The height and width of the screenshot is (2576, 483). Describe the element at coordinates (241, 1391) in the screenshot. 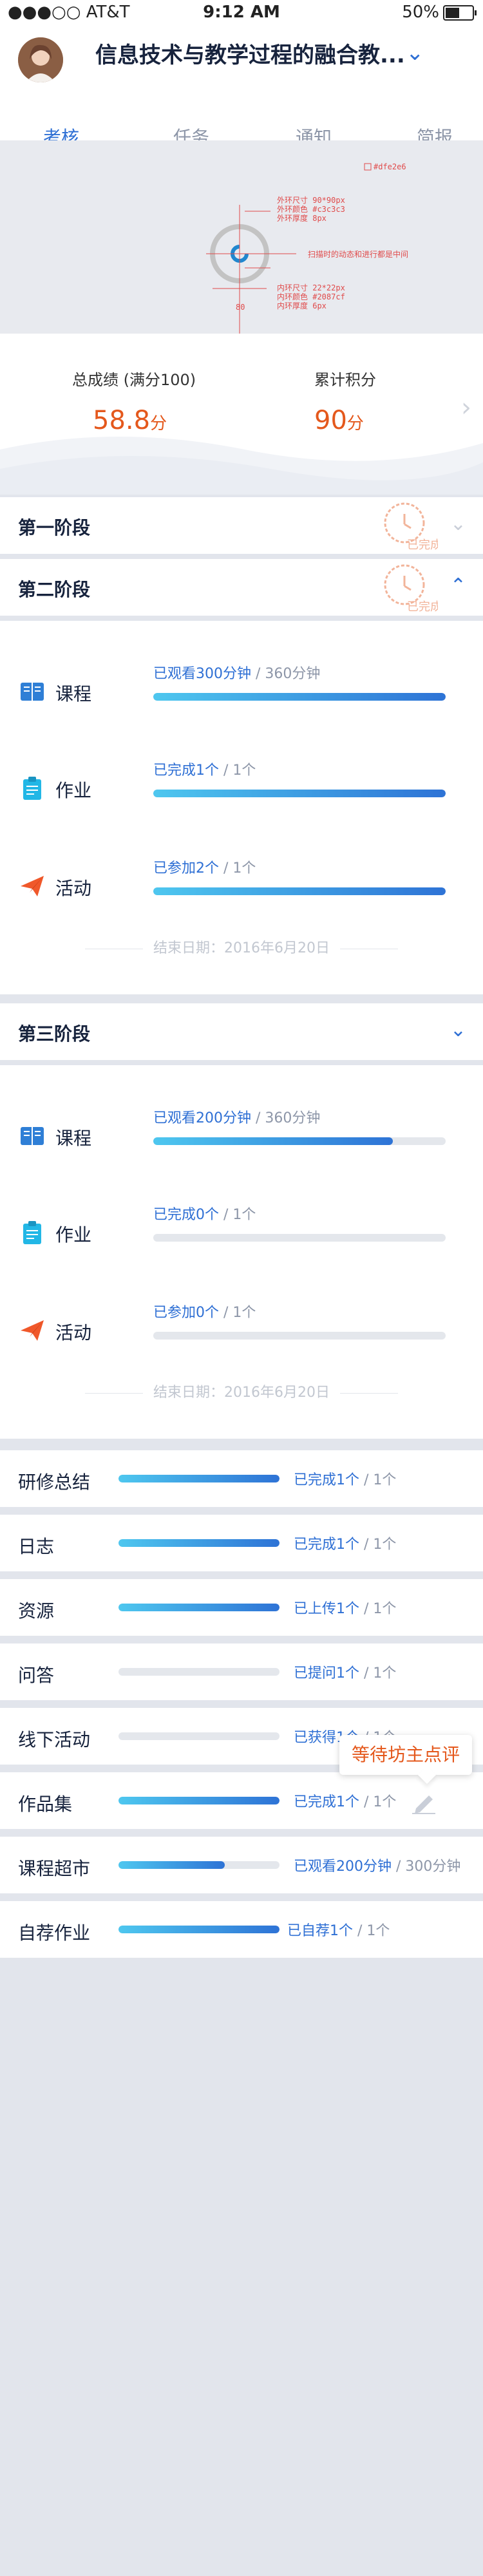

I see `stage-3-end-date: 结束日期：2016年6月20日` at that location.